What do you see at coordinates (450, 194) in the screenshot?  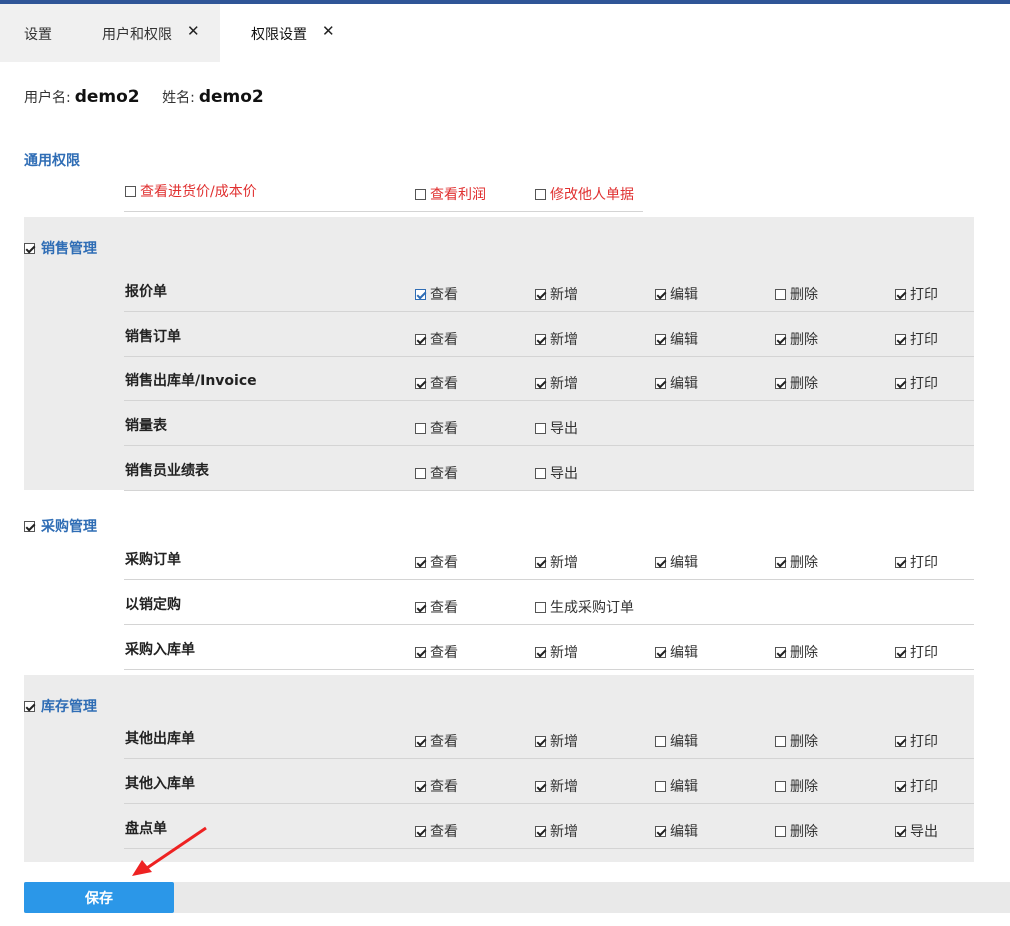 I see `general-option: 查看利润` at bounding box center [450, 194].